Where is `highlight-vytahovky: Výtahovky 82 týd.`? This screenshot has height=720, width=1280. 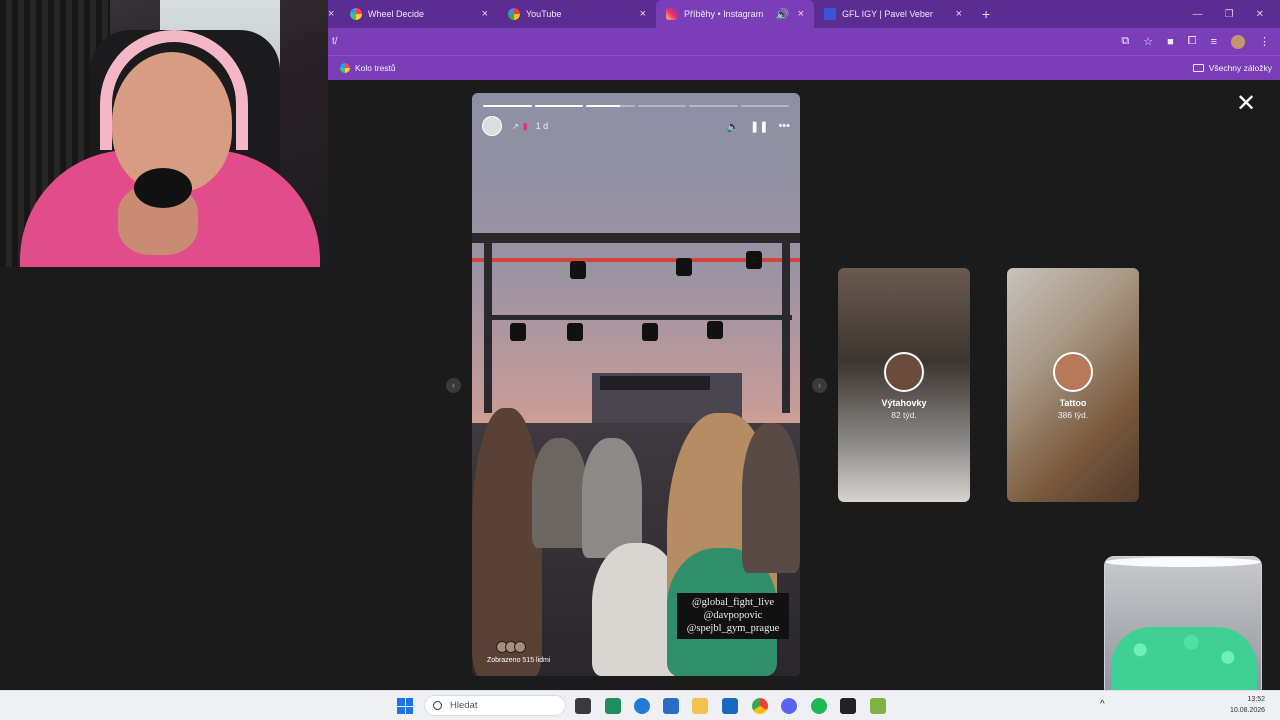
highlight-vytahovky: Výtahovky 82 týd. is located at coordinates (904, 385).